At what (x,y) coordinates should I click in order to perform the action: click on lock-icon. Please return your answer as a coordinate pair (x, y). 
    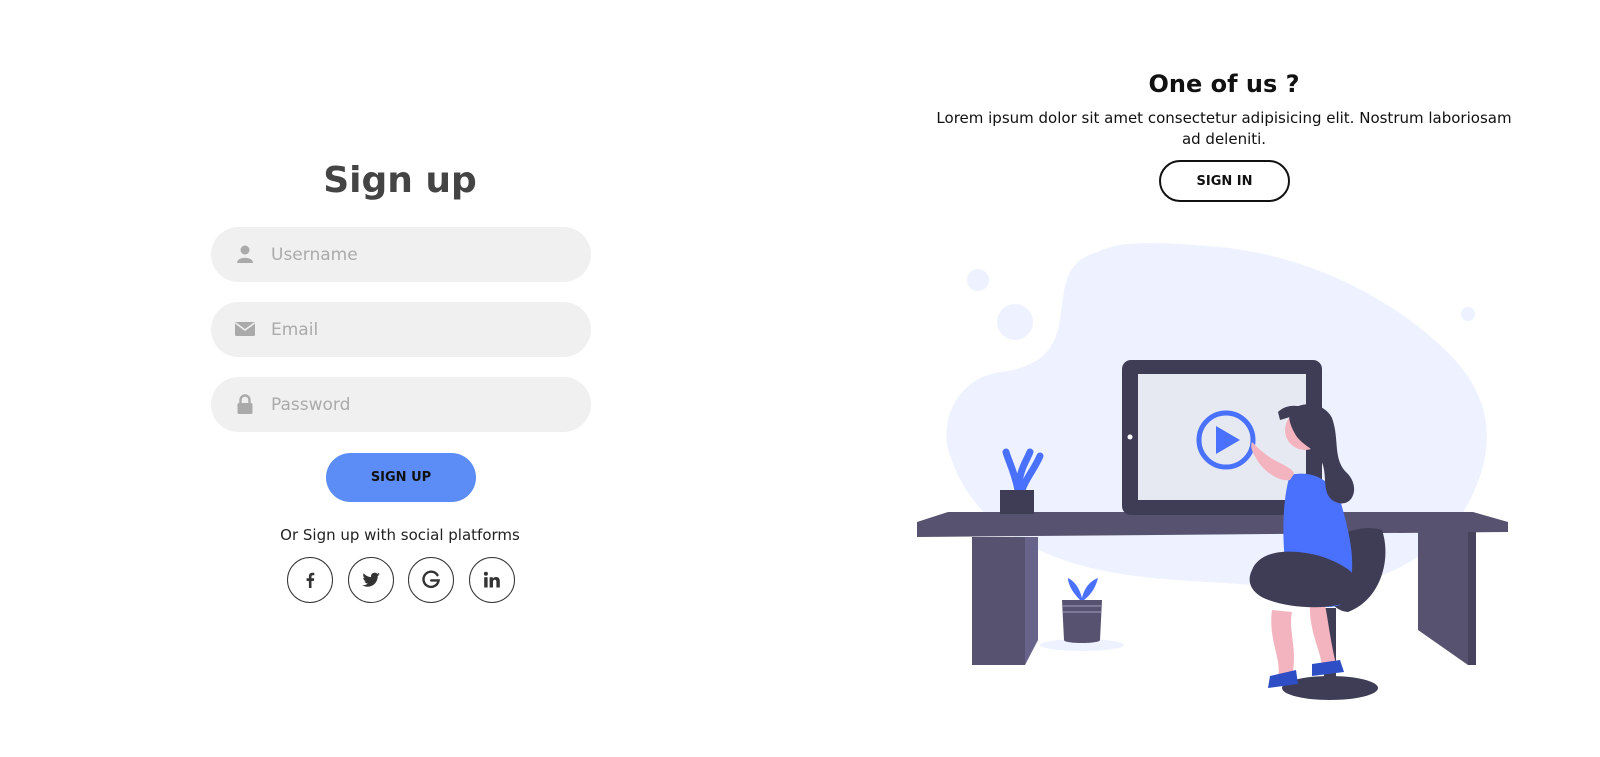
    Looking at the image, I should click on (245, 404).